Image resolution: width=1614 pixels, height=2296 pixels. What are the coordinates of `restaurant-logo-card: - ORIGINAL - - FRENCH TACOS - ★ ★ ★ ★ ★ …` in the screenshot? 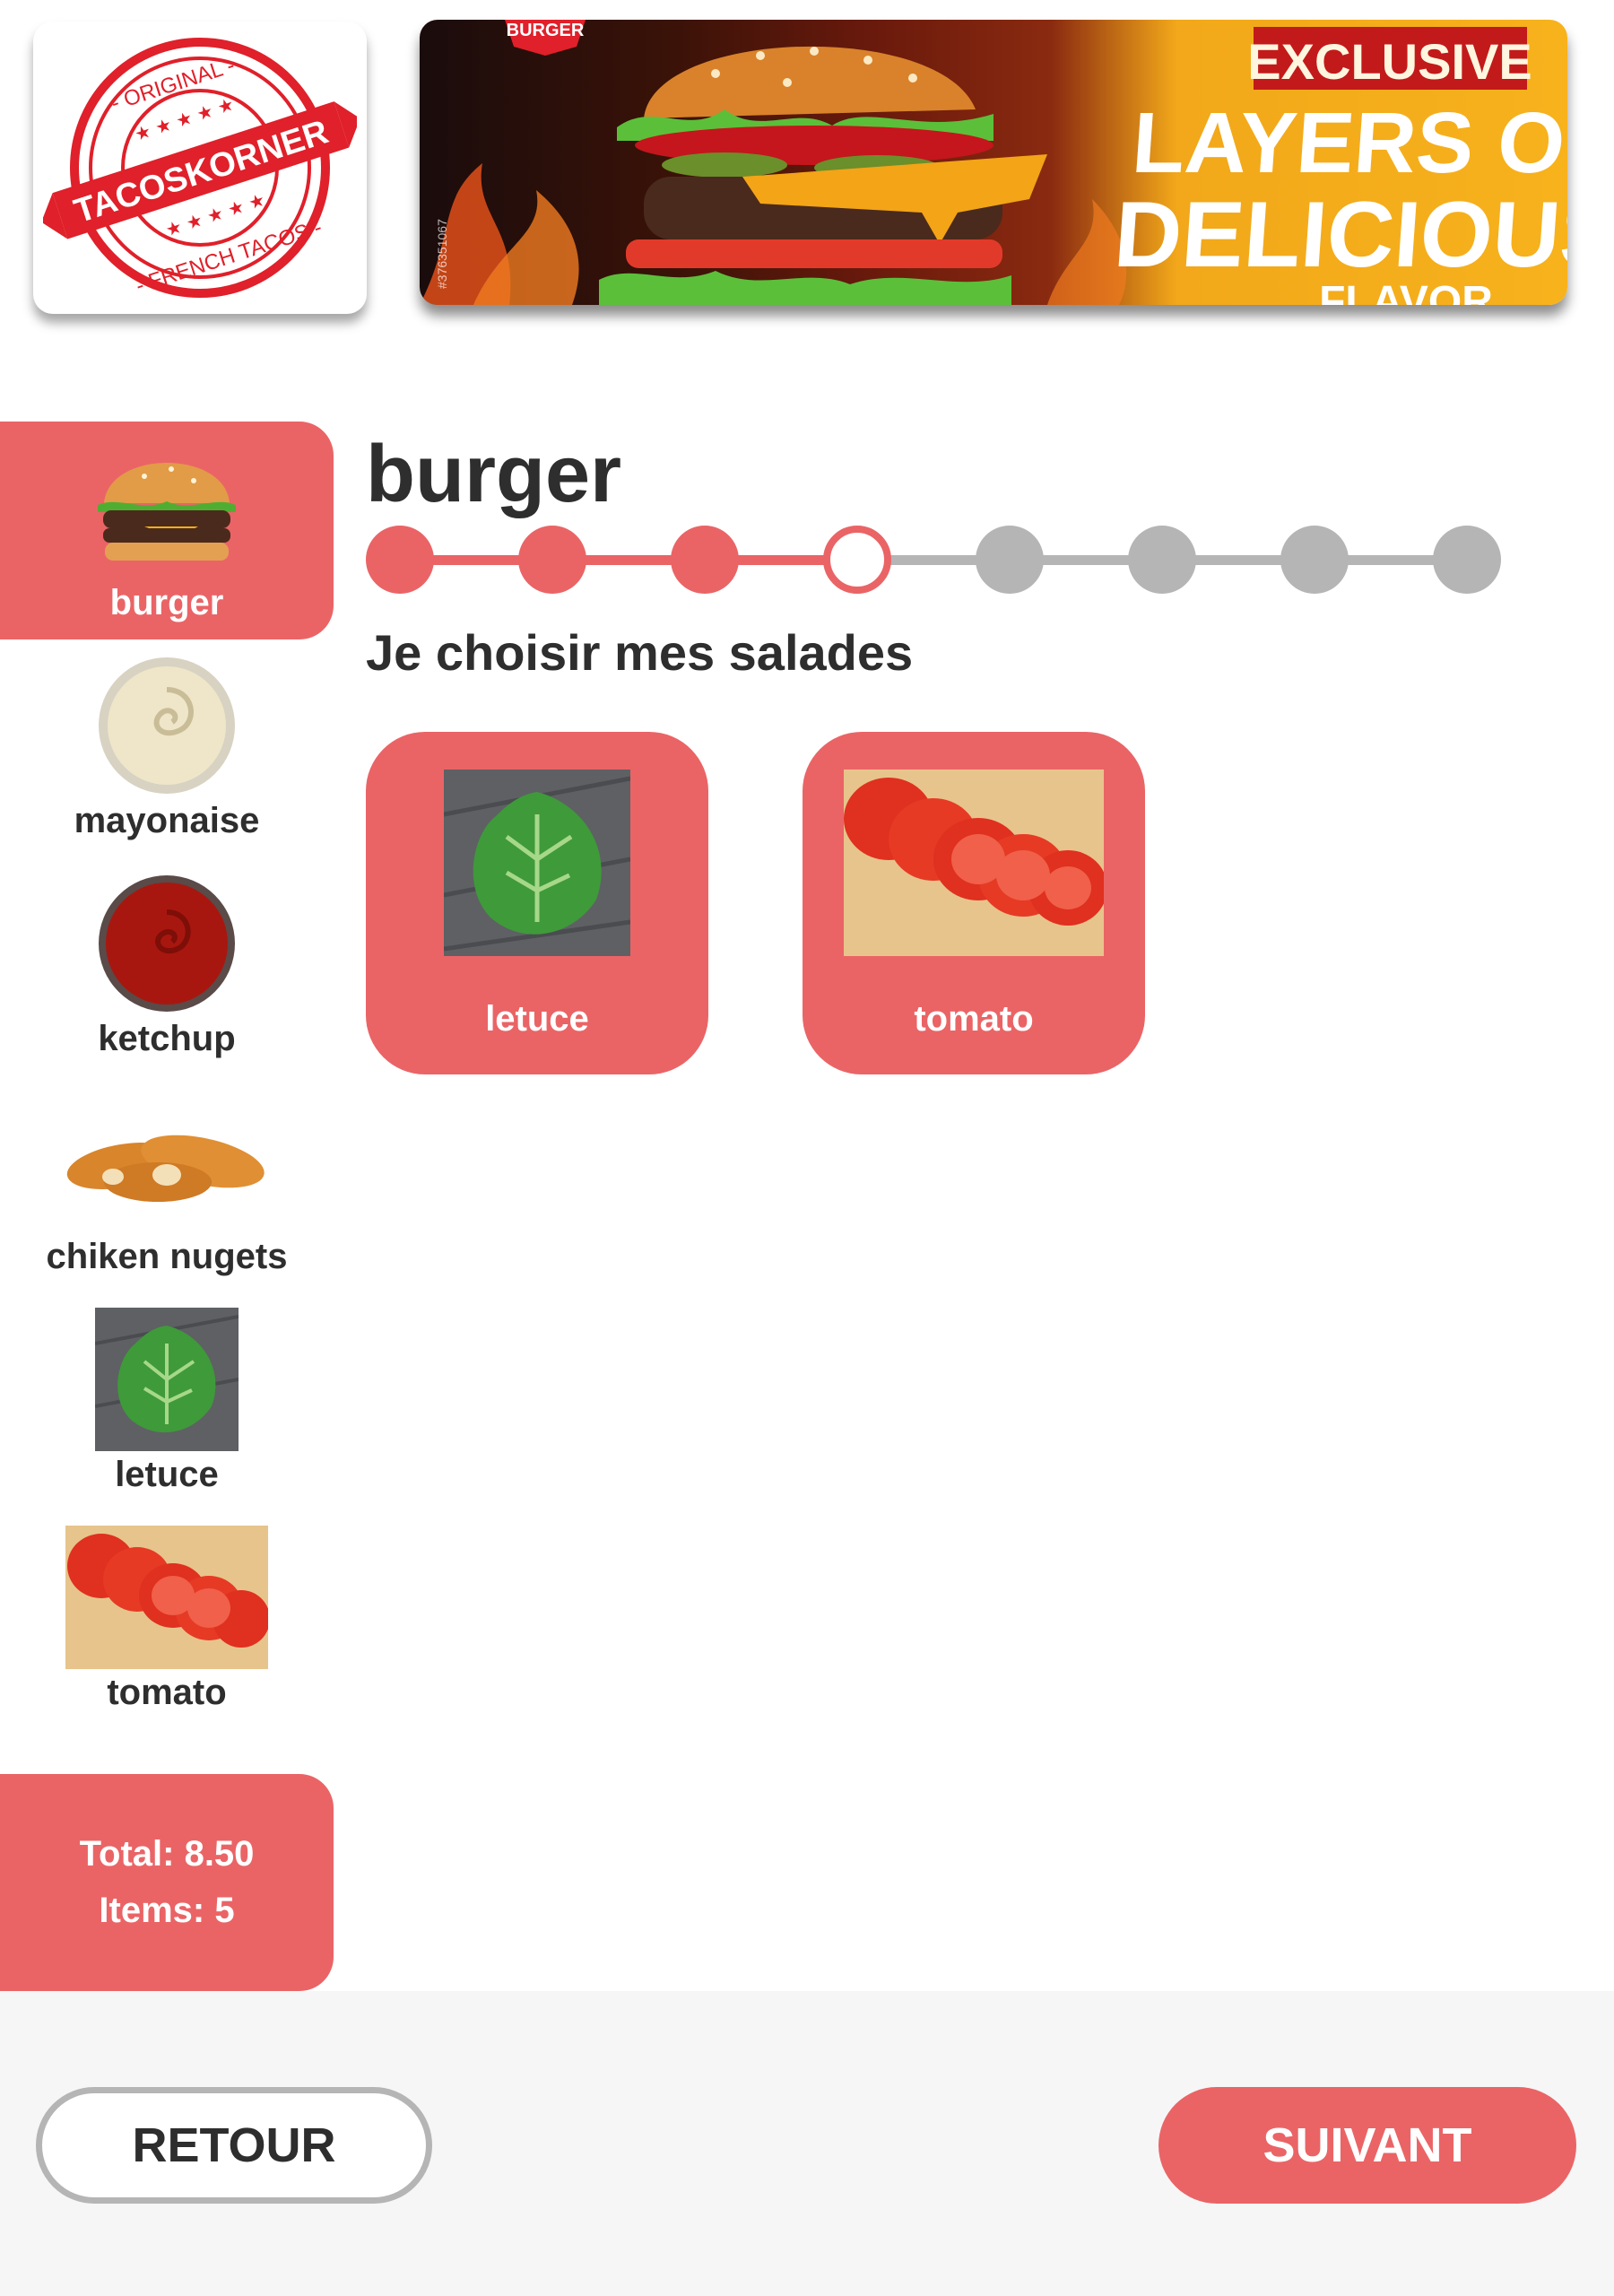 It's located at (200, 168).